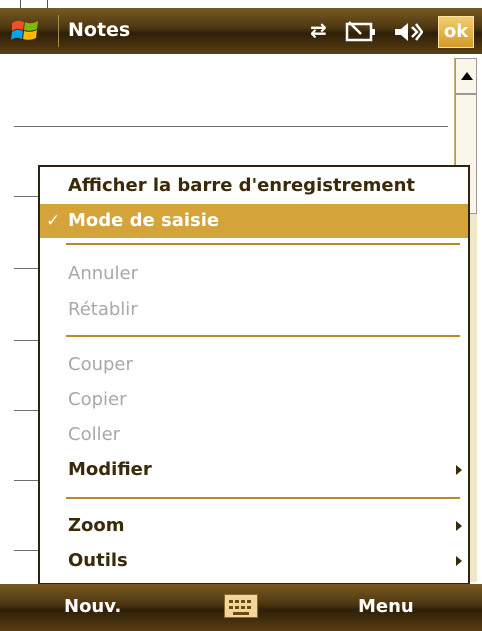  What do you see at coordinates (58, 31) in the screenshot?
I see `title-separator` at bounding box center [58, 31].